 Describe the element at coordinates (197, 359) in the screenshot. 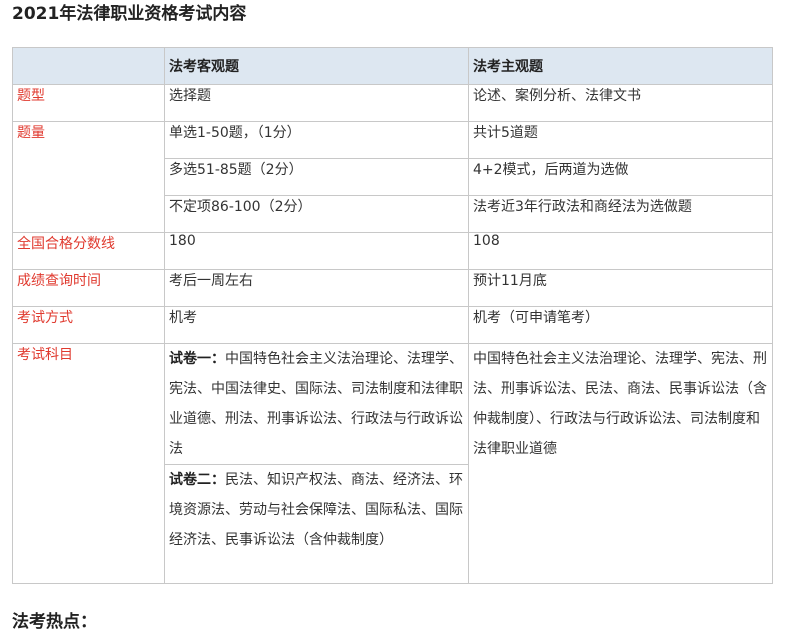

I see `paper1-lead: 试卷一：` at that location.